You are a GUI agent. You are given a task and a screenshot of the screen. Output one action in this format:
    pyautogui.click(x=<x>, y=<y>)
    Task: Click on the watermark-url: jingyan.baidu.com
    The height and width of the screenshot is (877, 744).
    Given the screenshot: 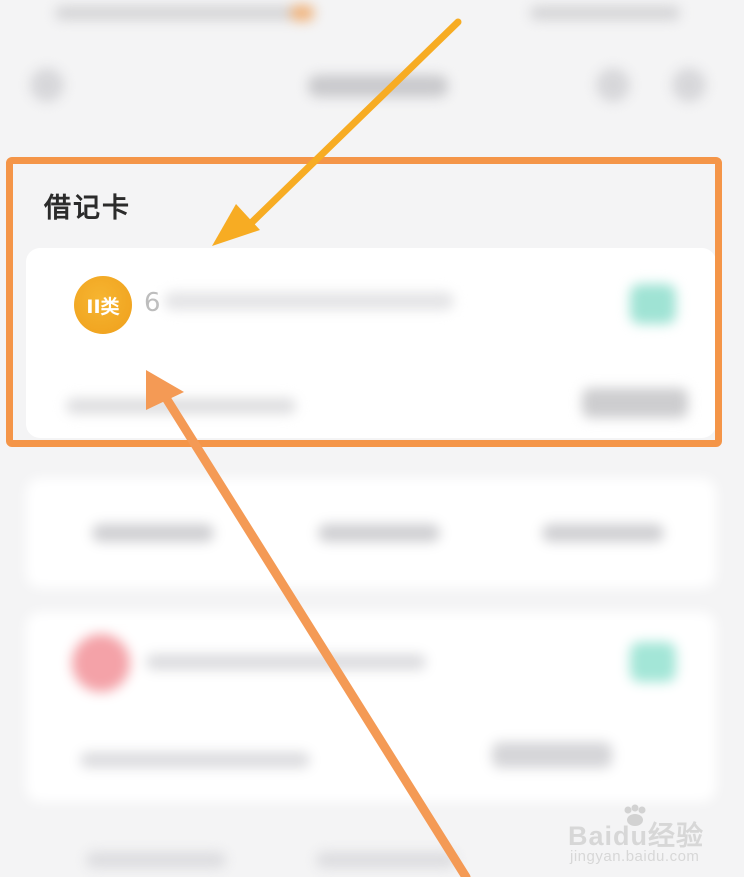 What is the action you would take?
    pyautogui.click(x=635, y=856)
    